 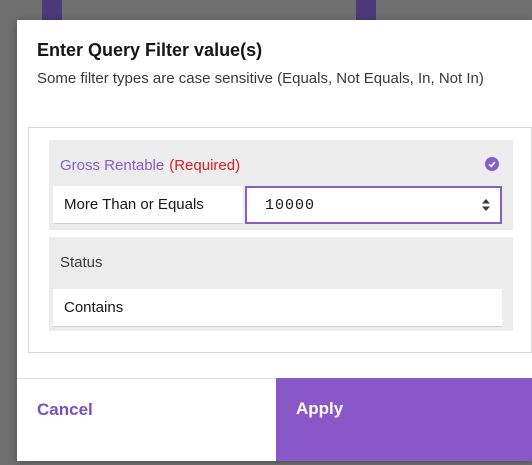 I want to click on filter-name: Gross Rentable, so click(x=112, y=165).